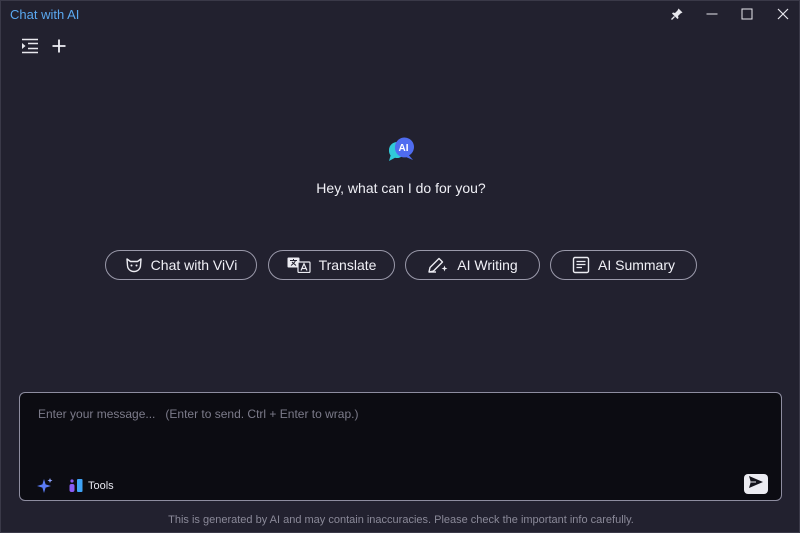 The height and width of the screenshot is (533, 800). I want to click on send-button, so click(756, 484).